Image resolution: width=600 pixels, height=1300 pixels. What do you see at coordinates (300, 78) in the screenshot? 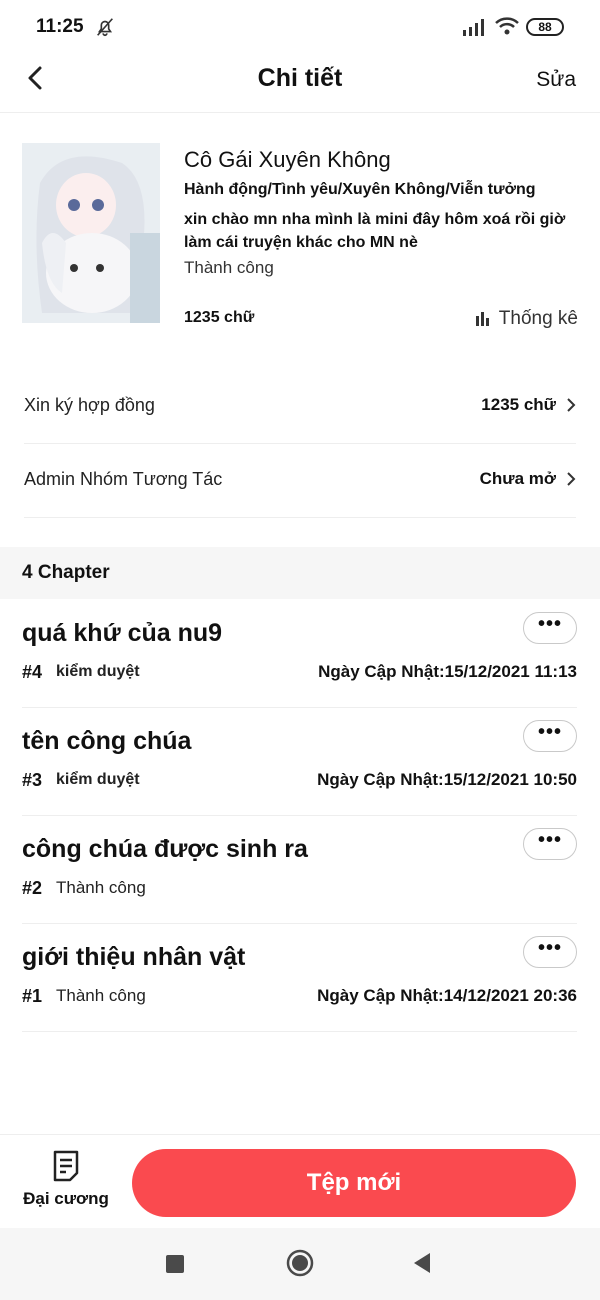
I see `page-title: Chi tiết` at bounding box center [300, 78].